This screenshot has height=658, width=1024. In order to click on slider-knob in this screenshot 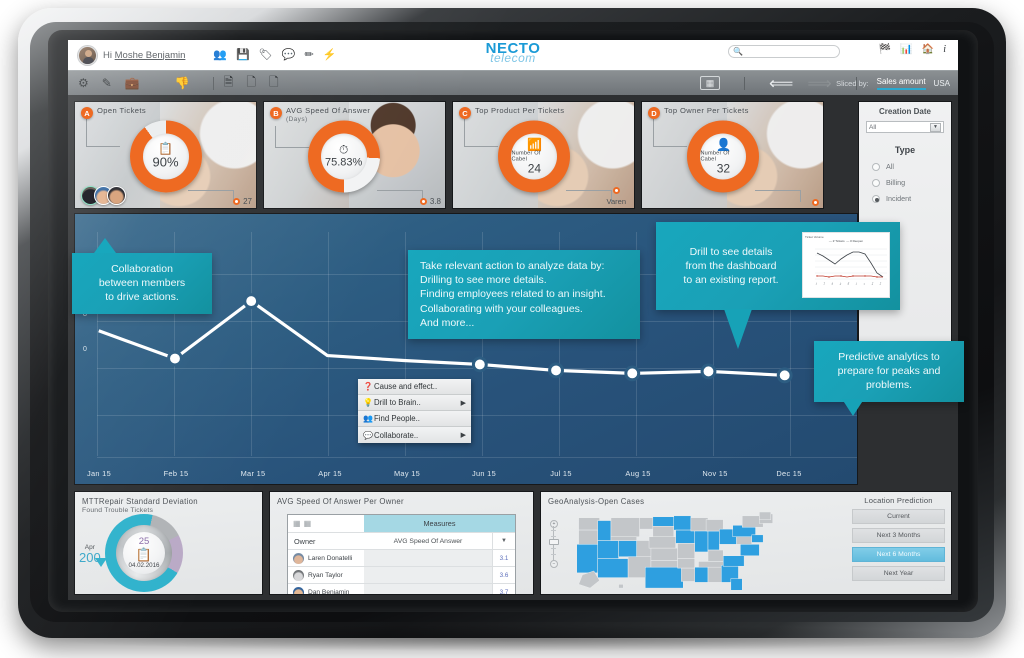, I will do `click(554, 542)`.